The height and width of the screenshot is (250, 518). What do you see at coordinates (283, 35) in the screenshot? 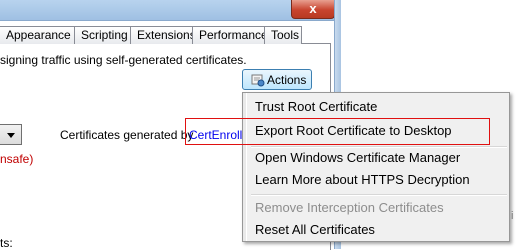
I see `tab-tools: Tools` at bounding box center [283, 35].